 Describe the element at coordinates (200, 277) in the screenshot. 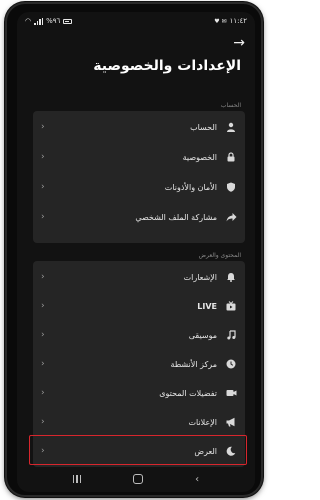

I see `settings-item-label: الإشعارات` at that location.